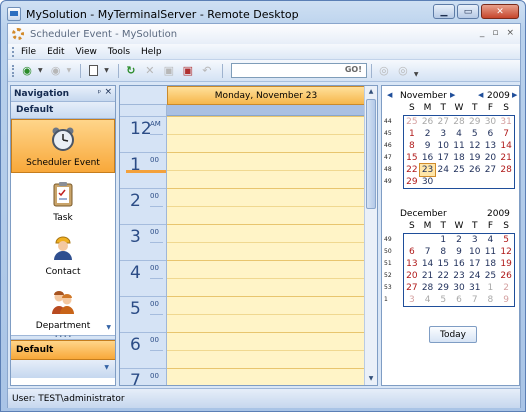  What do you see at coordinates (353, 69) in the screenshot?
I see `search-go-button: GO!` at bounding box center [353, 69].